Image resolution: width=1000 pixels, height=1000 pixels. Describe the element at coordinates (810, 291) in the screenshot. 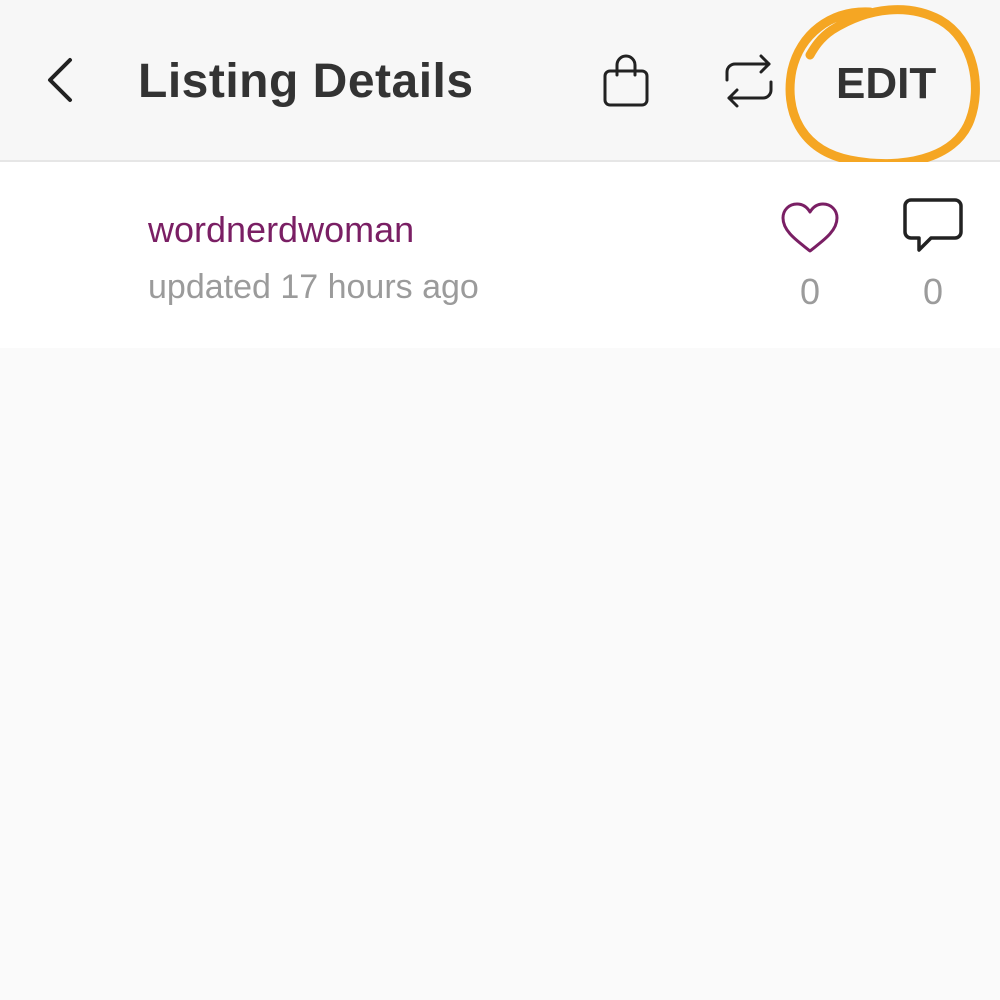

I see `like-count: 0` at that location.